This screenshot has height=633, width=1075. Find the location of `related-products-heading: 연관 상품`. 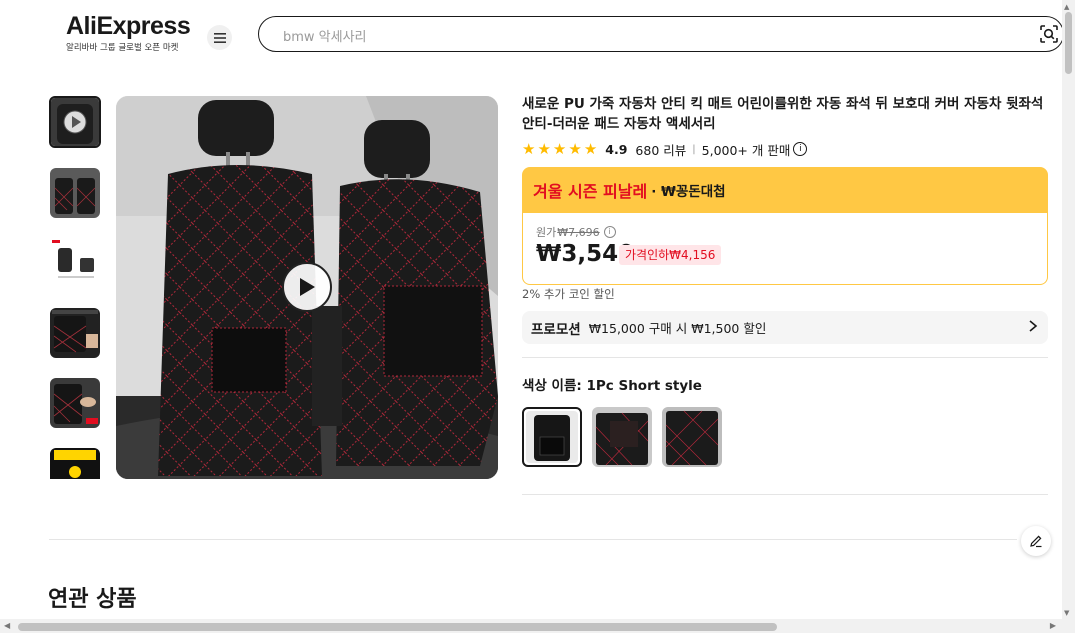

related-products-heading: 연관 상품 is located at coordinates (92, 599).